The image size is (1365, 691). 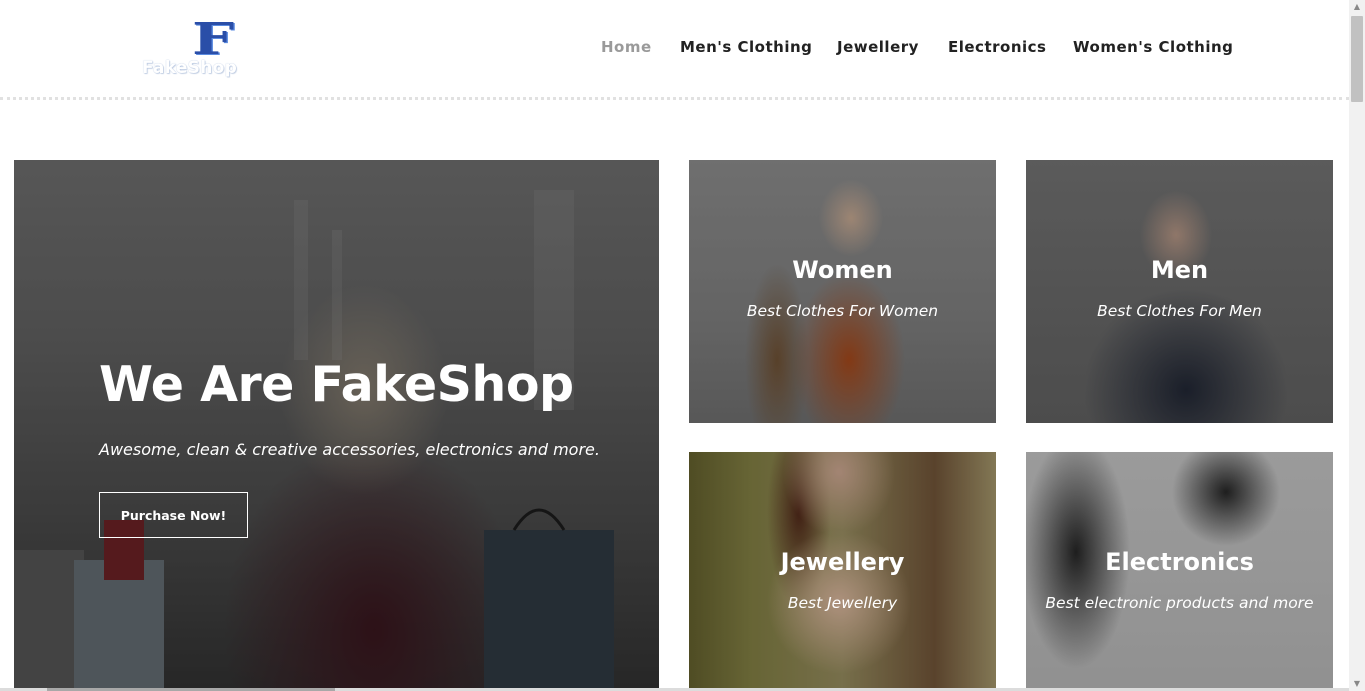 I want to click on scroll-down-arrow-icon: ▼, so click(x=1357, y=684).